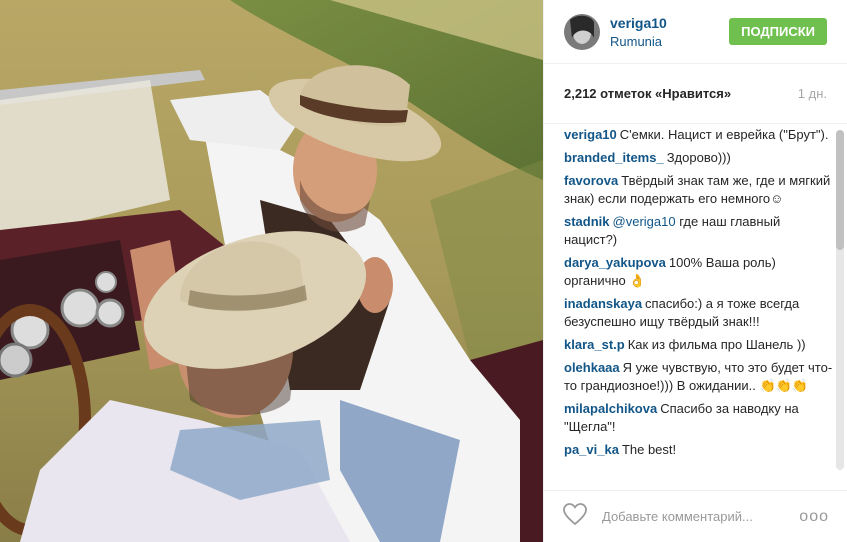 The height and width of the screenshot is (542, 847). What do you see at coordinates (644, 221) in the screenshot?
I see `comment-mention: @veriga10` at bounding box center [644, 221].